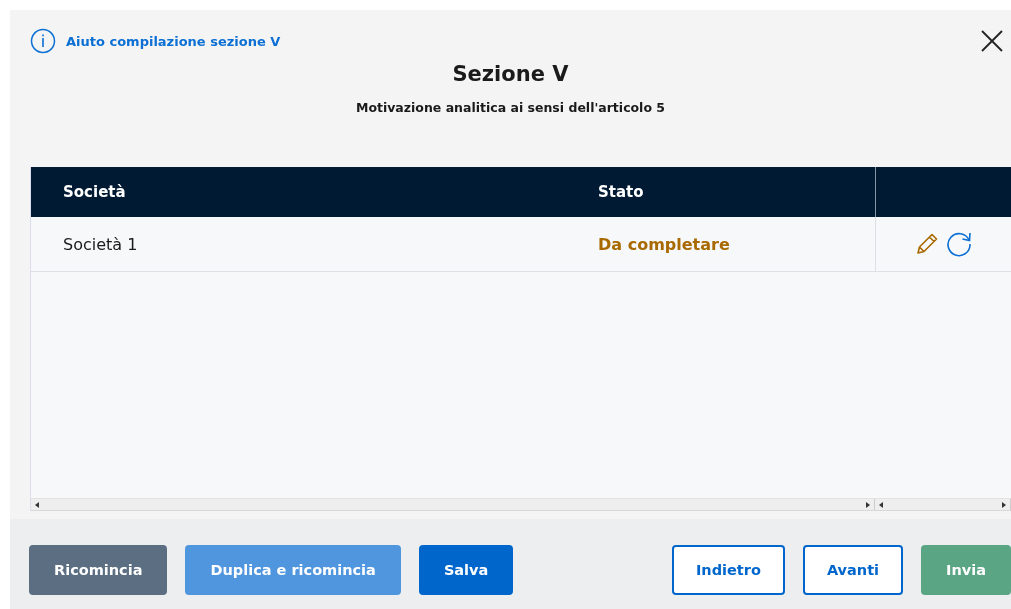 The image size is (1011, 609). Describe the element at coordinates (992, 41) in the screenshot. I see `close-icon` at that location.